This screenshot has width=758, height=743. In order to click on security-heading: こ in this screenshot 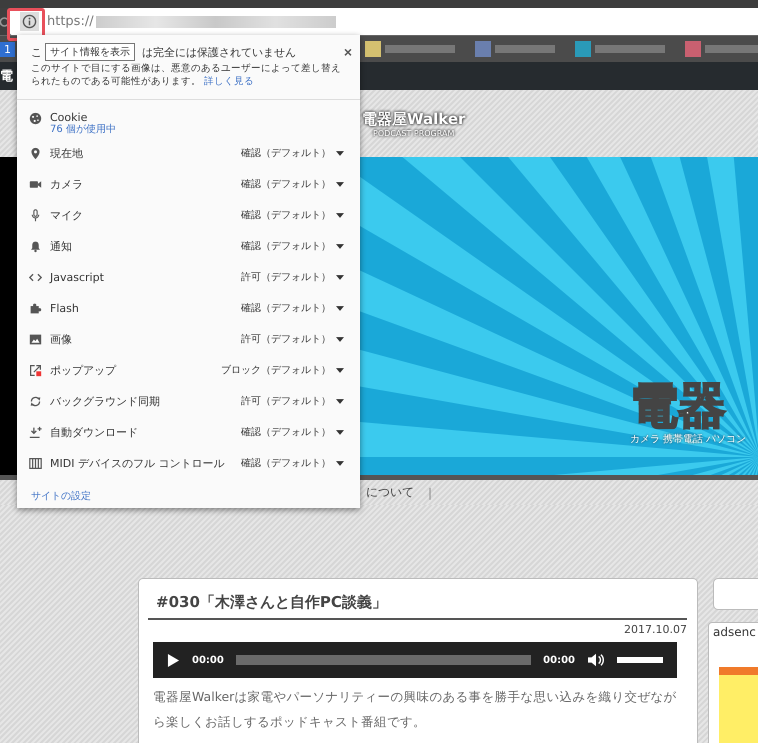, I will do `click(36, 52)`.